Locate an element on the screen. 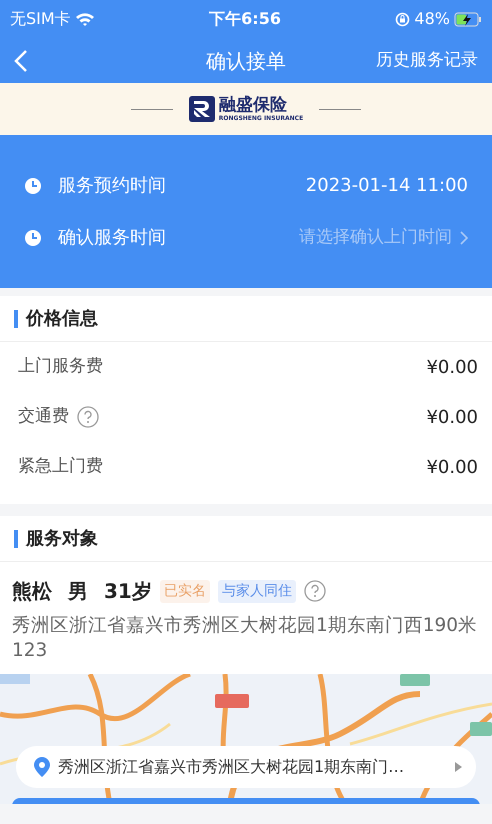 The width and height of the screenshot is (492, 824). fee-label: 上门服务费 is located at coordinates (60, 366).